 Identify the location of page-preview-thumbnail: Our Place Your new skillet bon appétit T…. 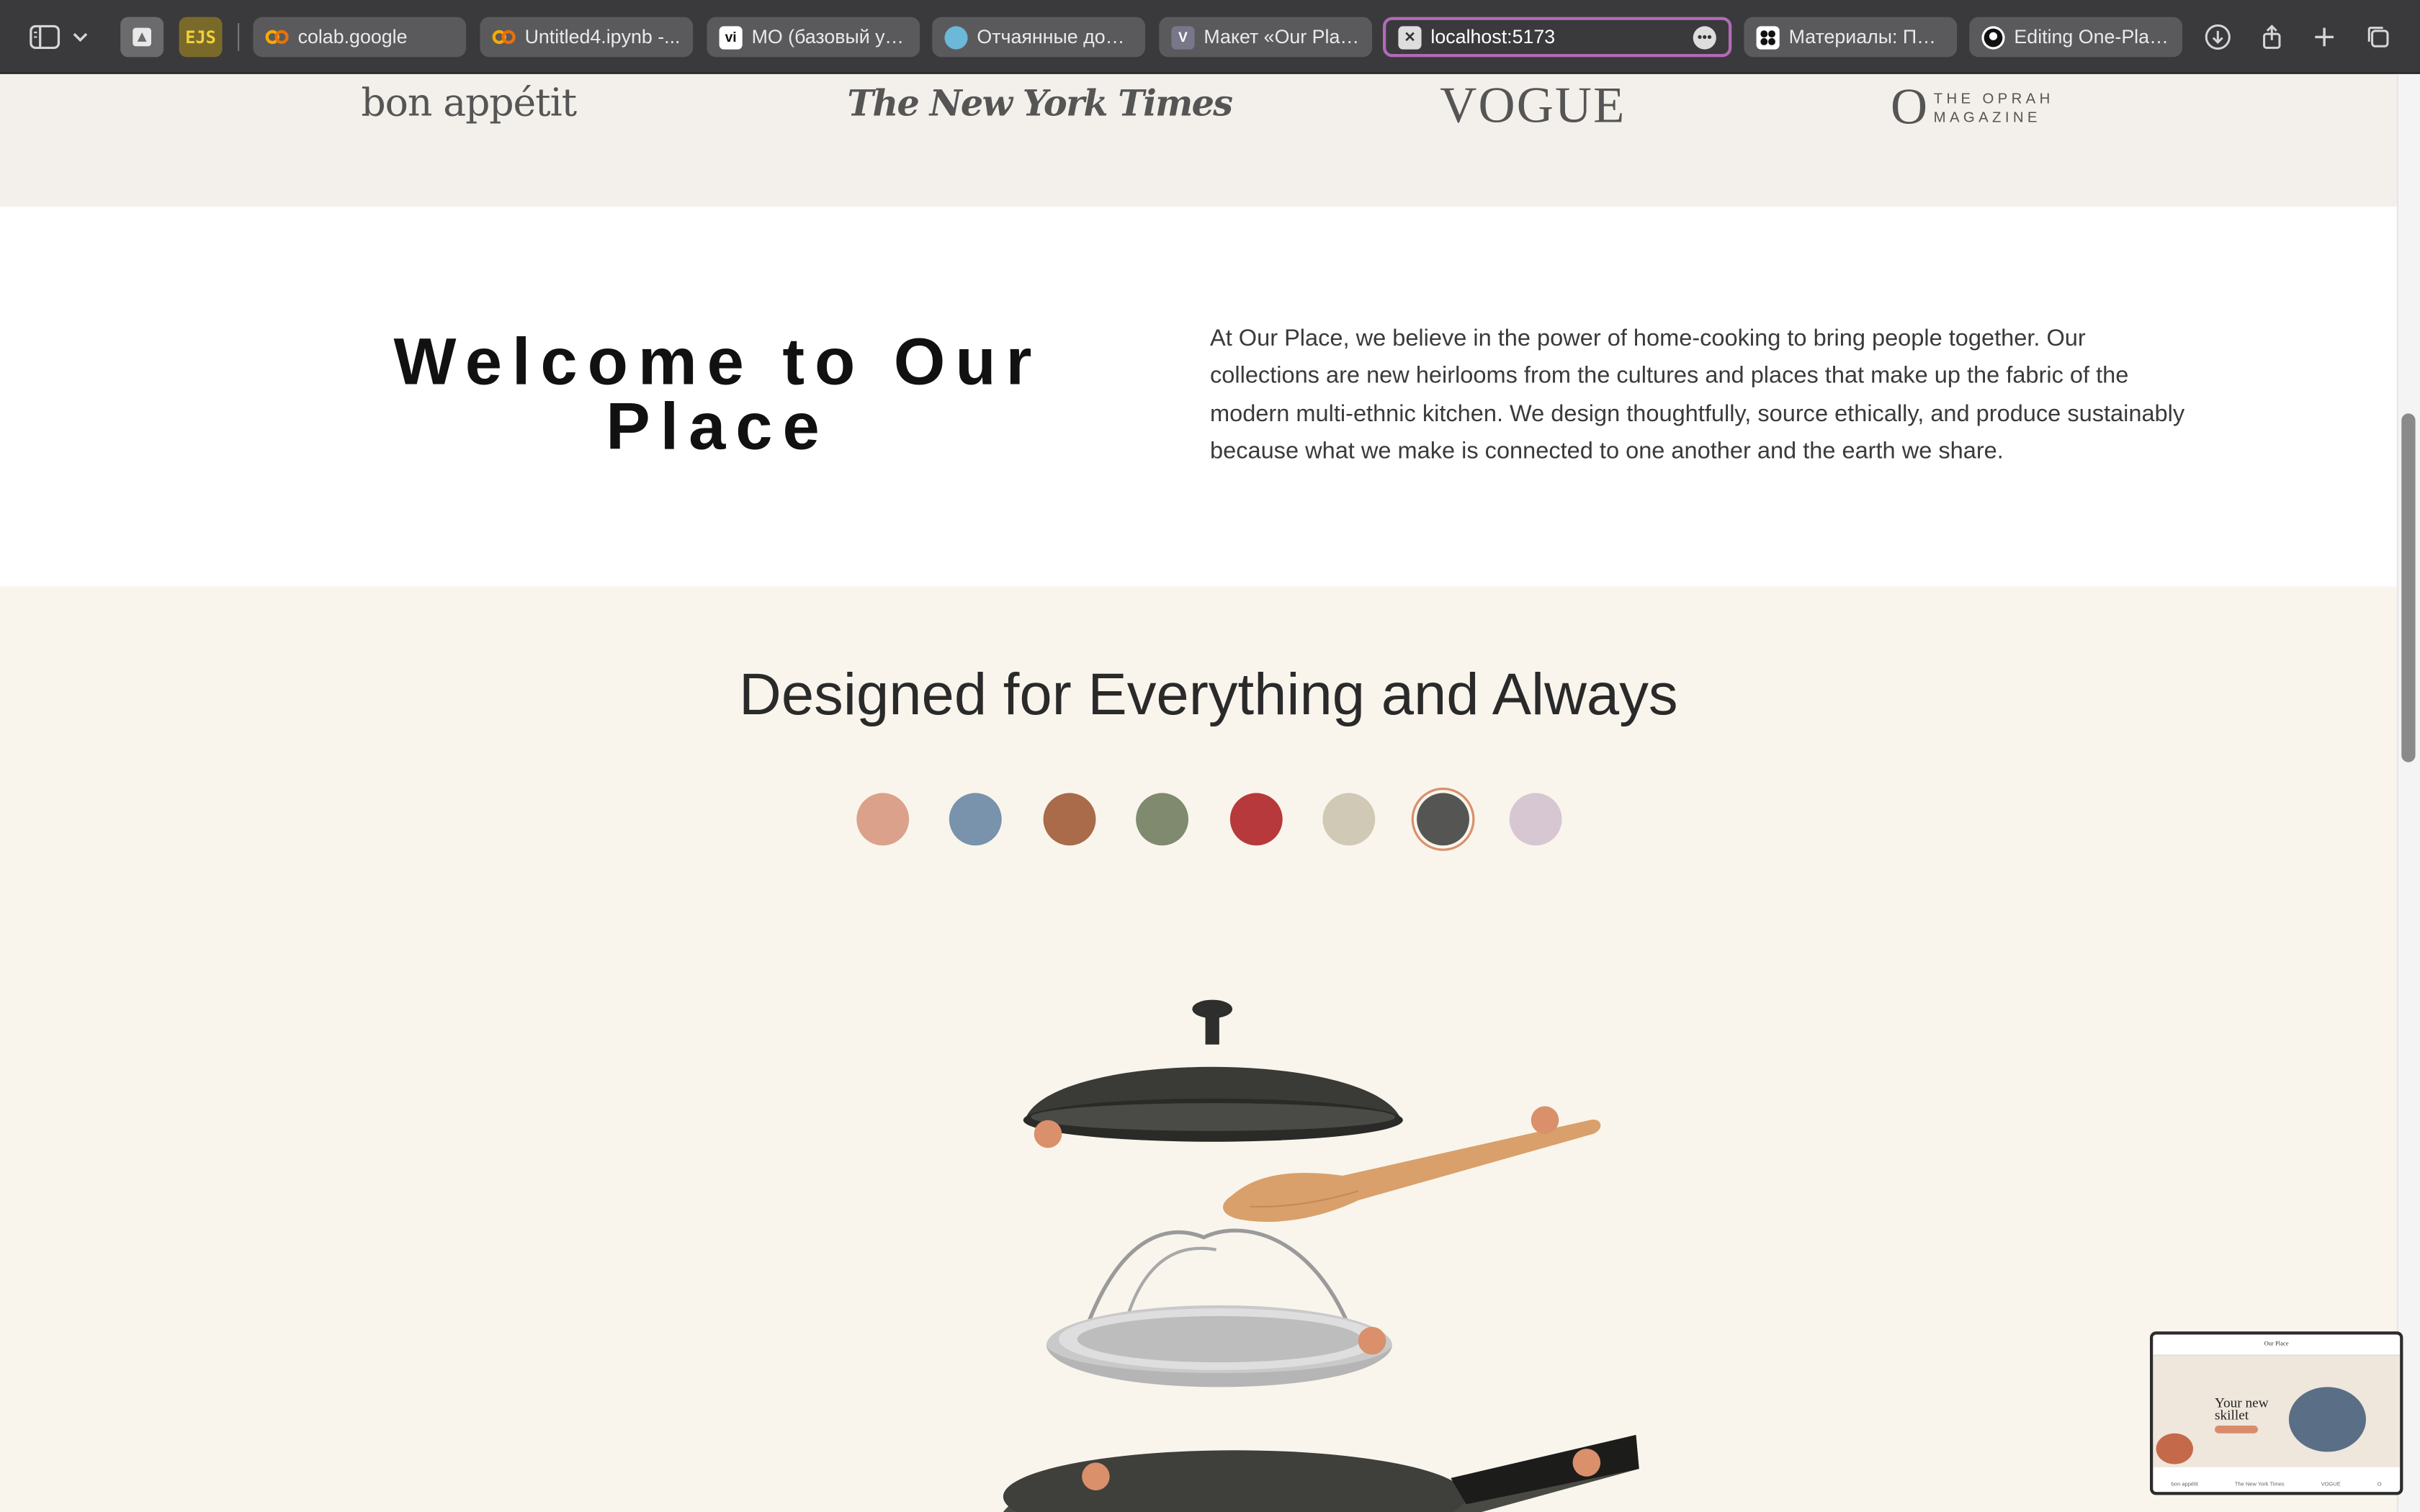
(2276, 1413).